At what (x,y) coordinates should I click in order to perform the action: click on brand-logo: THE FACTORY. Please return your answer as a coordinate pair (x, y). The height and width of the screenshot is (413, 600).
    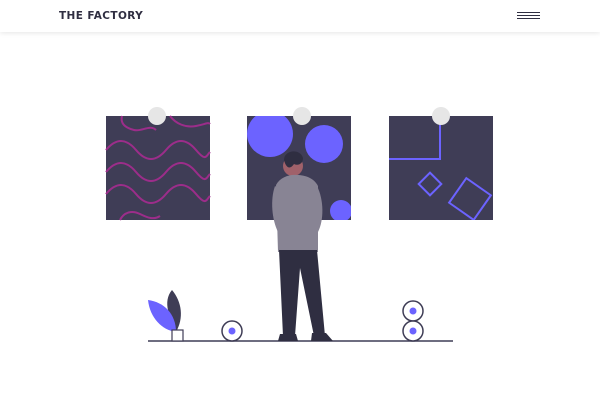
    Looking at the image, I should click on (101, 16).